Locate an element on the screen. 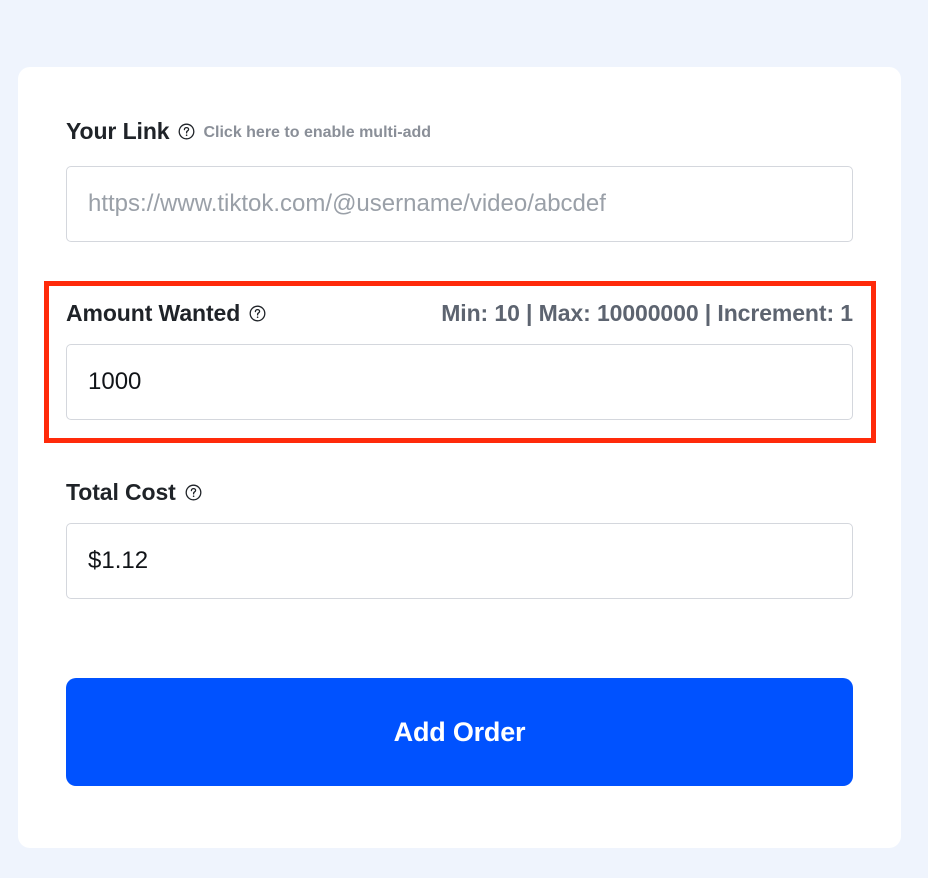 Image resolution: width=928 pixels, height=878 pixels. link-label: Your Link is located at coordinates (118, 131).